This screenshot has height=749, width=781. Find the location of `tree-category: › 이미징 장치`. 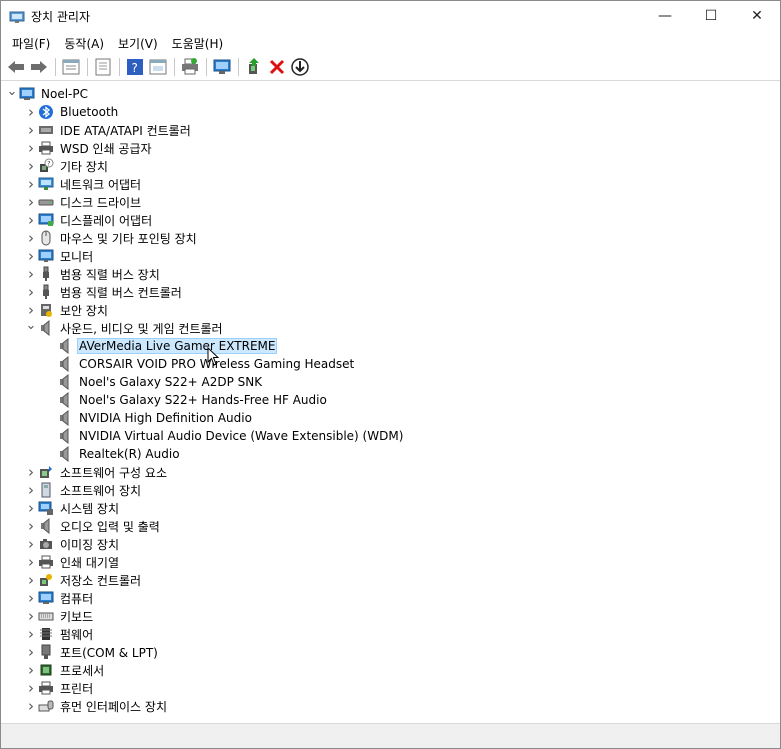

tree-category: › 이미징 장치 is located at coordinates (72, 544).